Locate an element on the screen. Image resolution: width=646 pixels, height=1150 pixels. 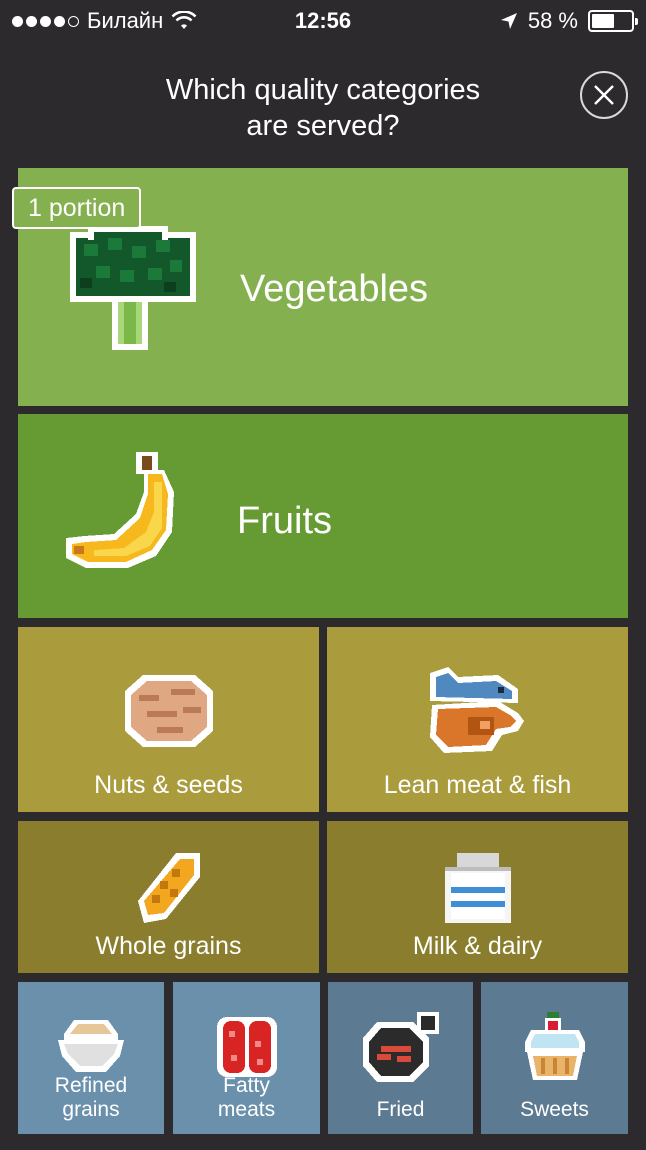
title-line-1: Which quality categories is located at coordinates (323, 90).